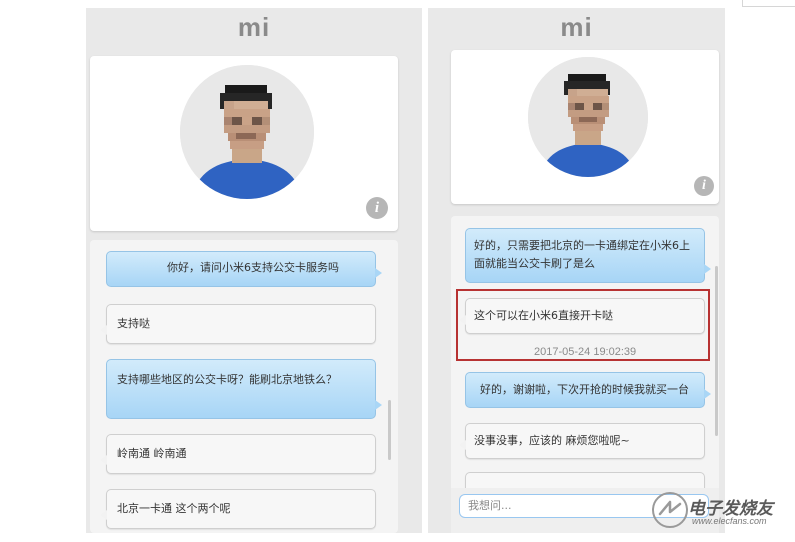 Image resolution: width=795 pixels, height=542 pixels. I want to click on watermark-logo-icon, so click(670, 510).